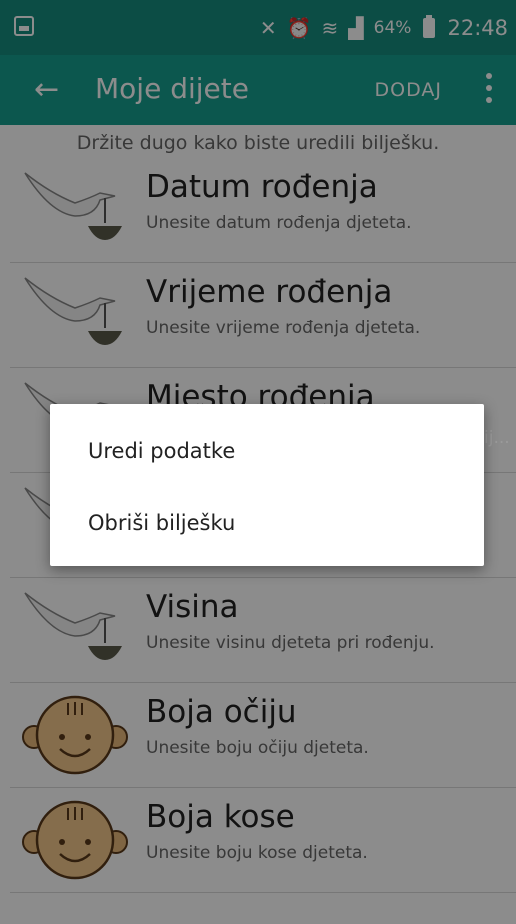  What do you see at coordinates (161, 451) in the screenshot?
I see `edit-data-option: Uredi podatke` at bounding box center [161, 451].